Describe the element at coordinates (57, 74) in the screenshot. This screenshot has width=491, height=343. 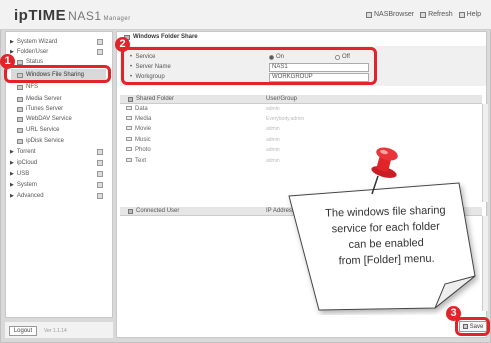
I see `highlight-sidebar-selection` at that location.